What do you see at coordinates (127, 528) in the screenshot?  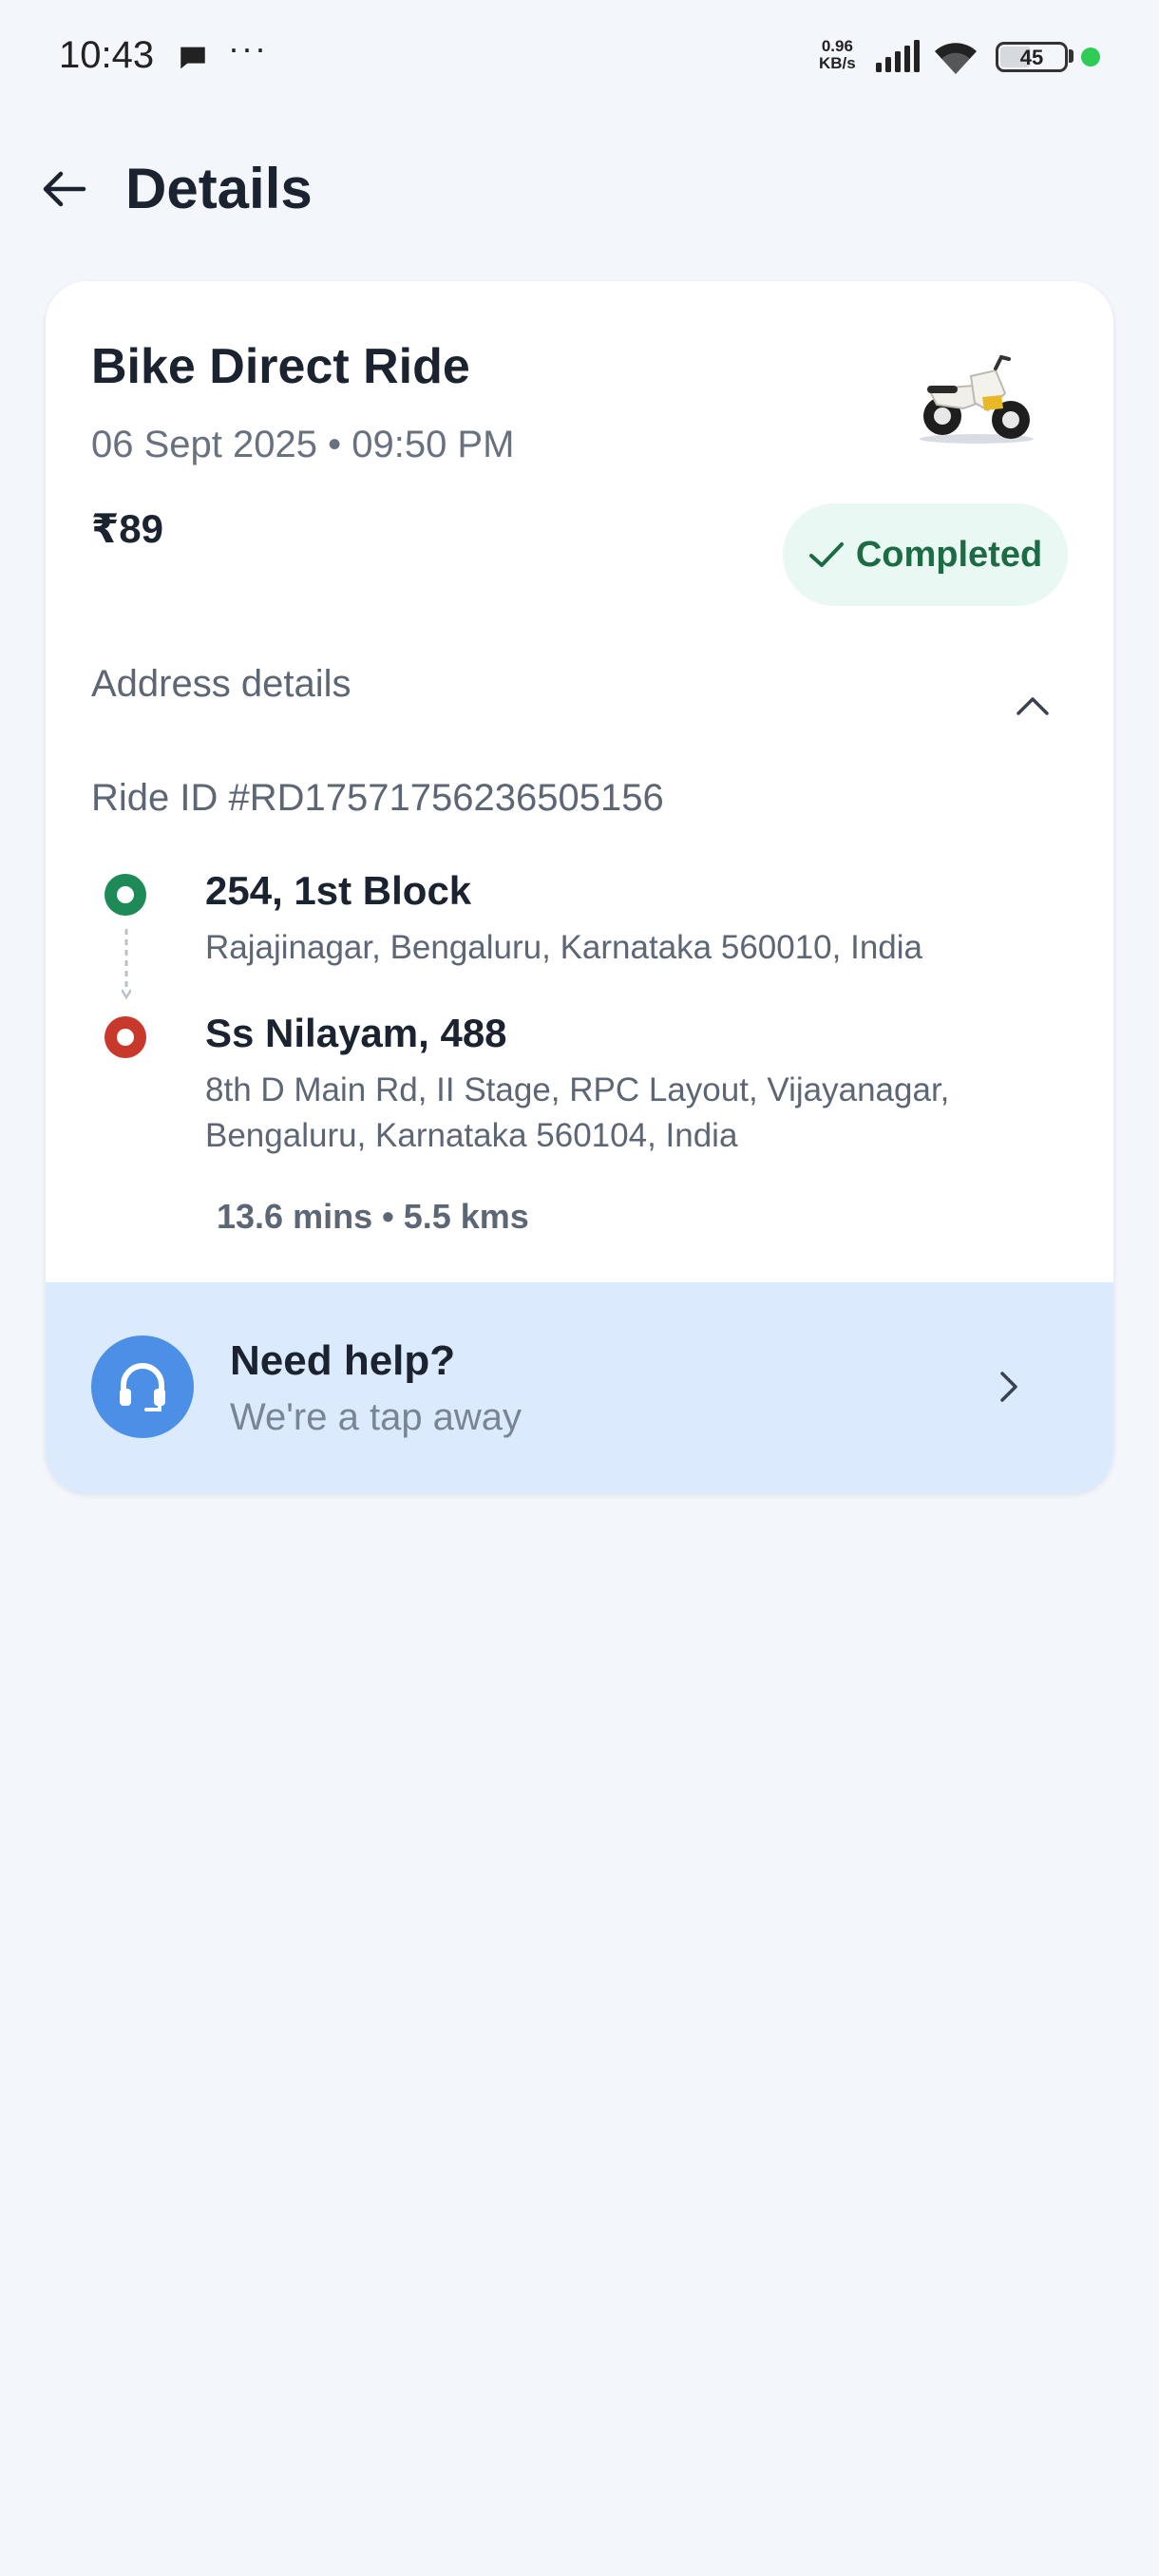 I see `ride-fare: ₹89` at bounding box center [127, 528].